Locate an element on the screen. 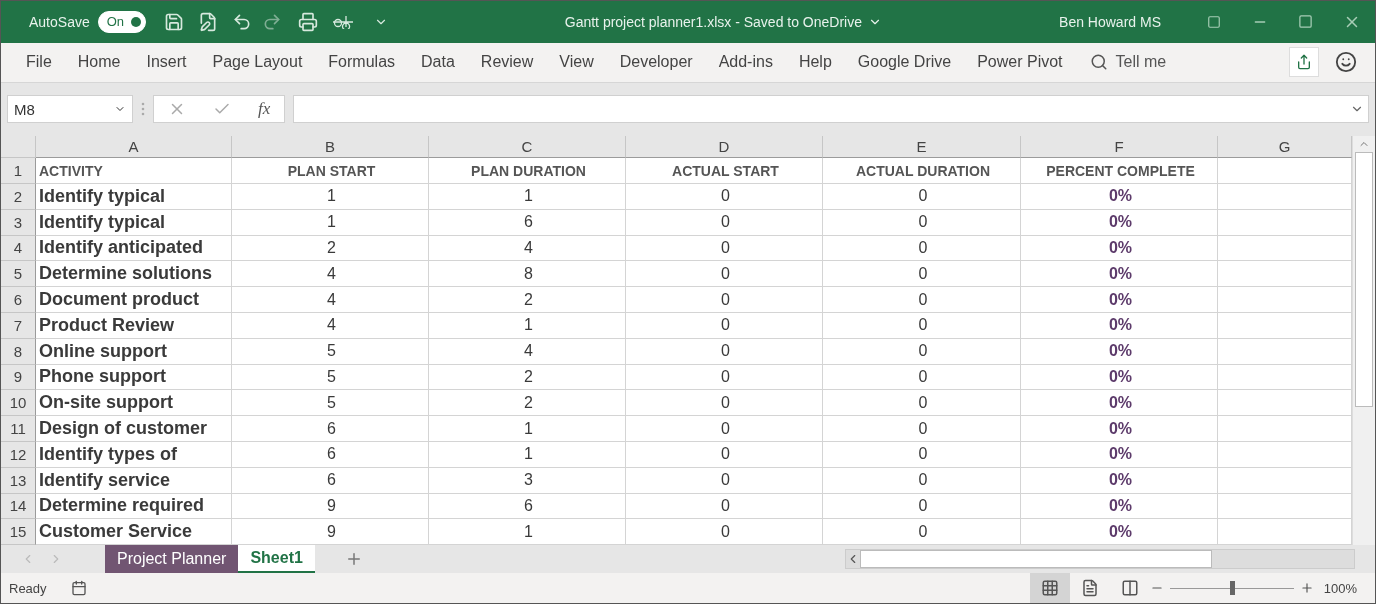 This screenshot has width=1376, height=604. ribbon-tab: Power Pivot is located at coordinates (1020, 62).